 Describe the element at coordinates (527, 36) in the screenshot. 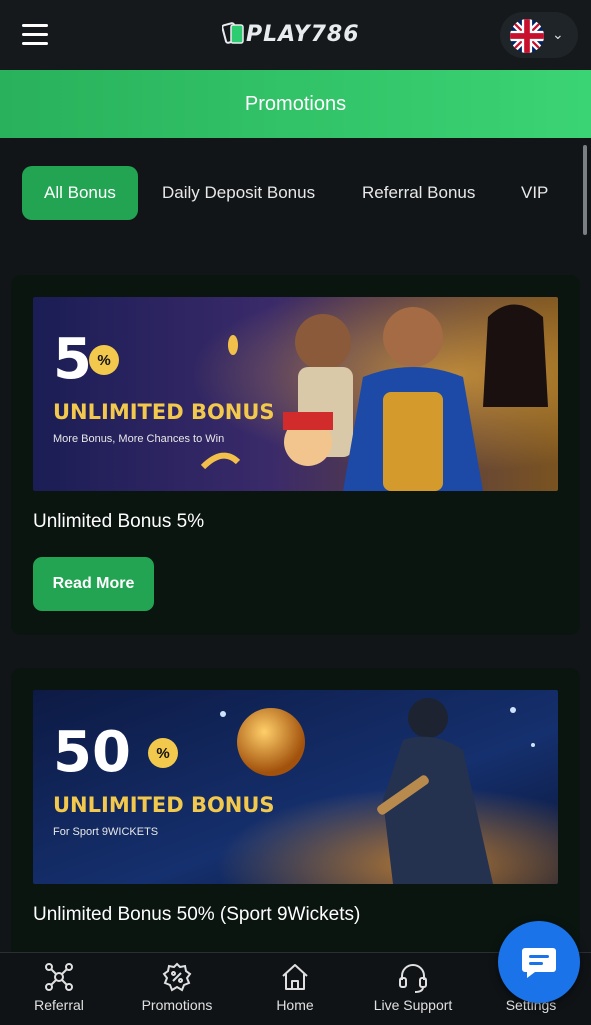

I see `uk-flag-icon` at that location.